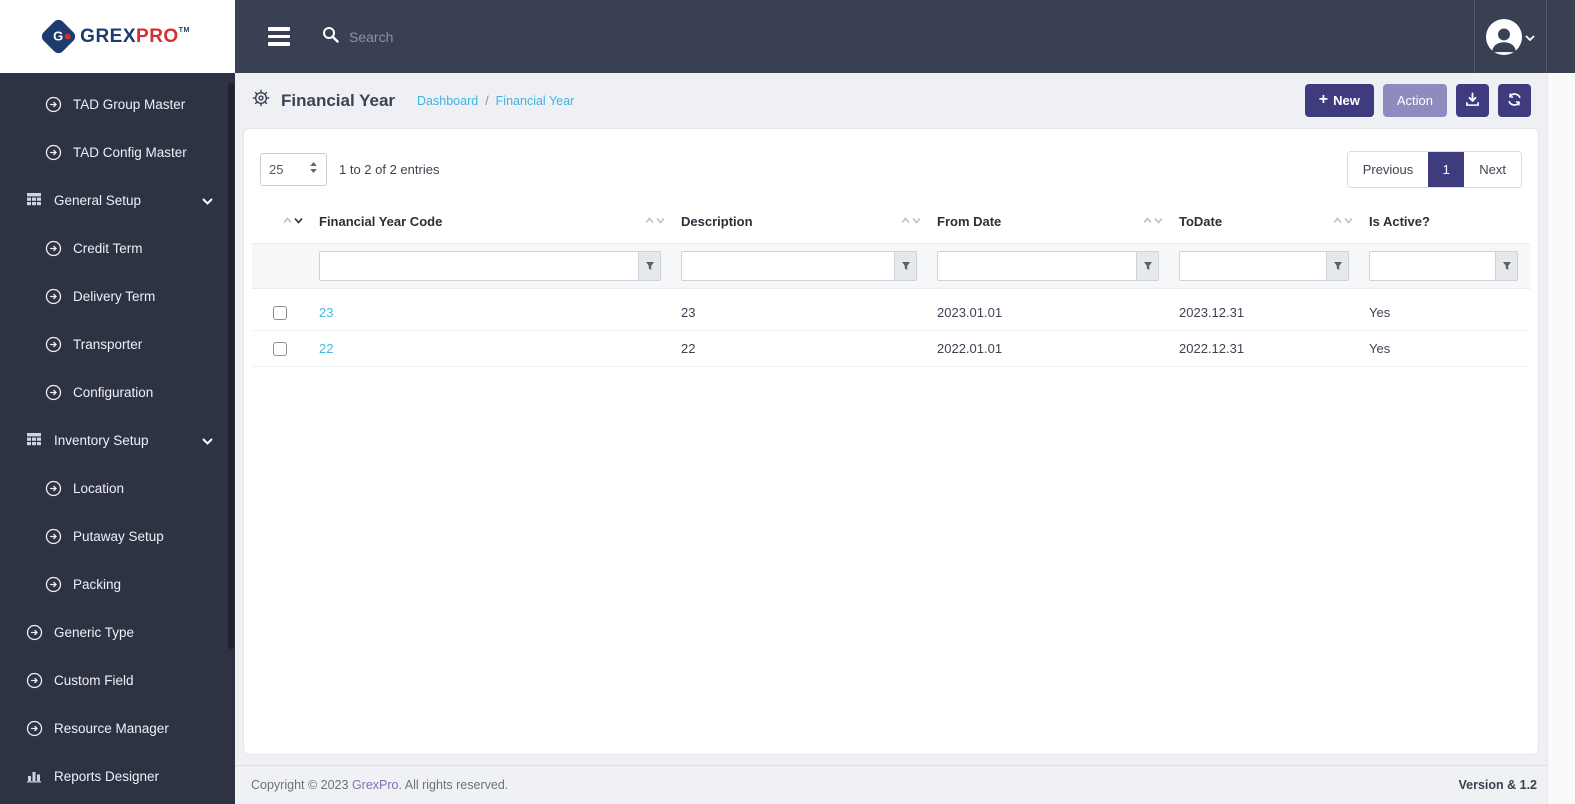 The image size is (1575, 804). I want to click on sidebar-item-label: Delivery Term, so click(114, 296).